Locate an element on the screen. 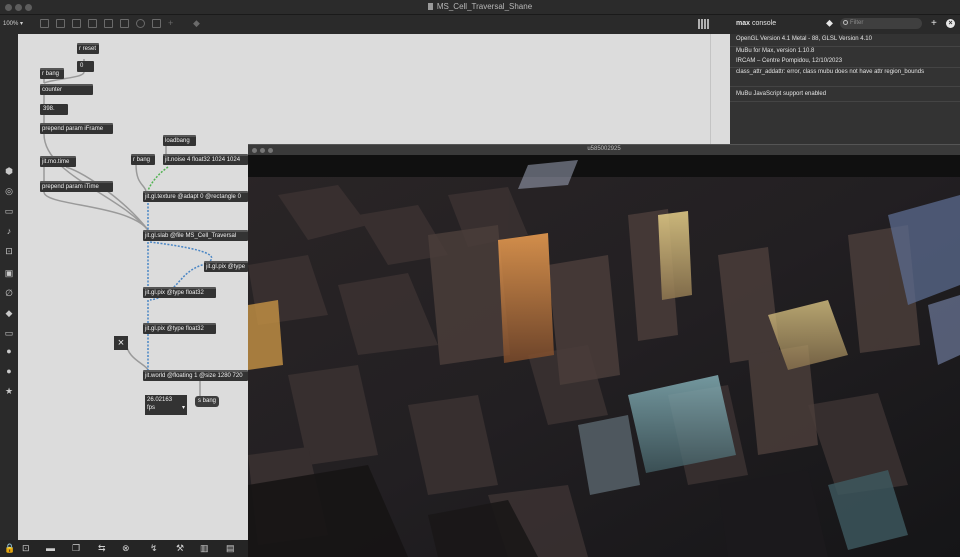 The width and height of the screenshot is (960, 557). target-icon: ◎ is located at coordinates (9, 191).